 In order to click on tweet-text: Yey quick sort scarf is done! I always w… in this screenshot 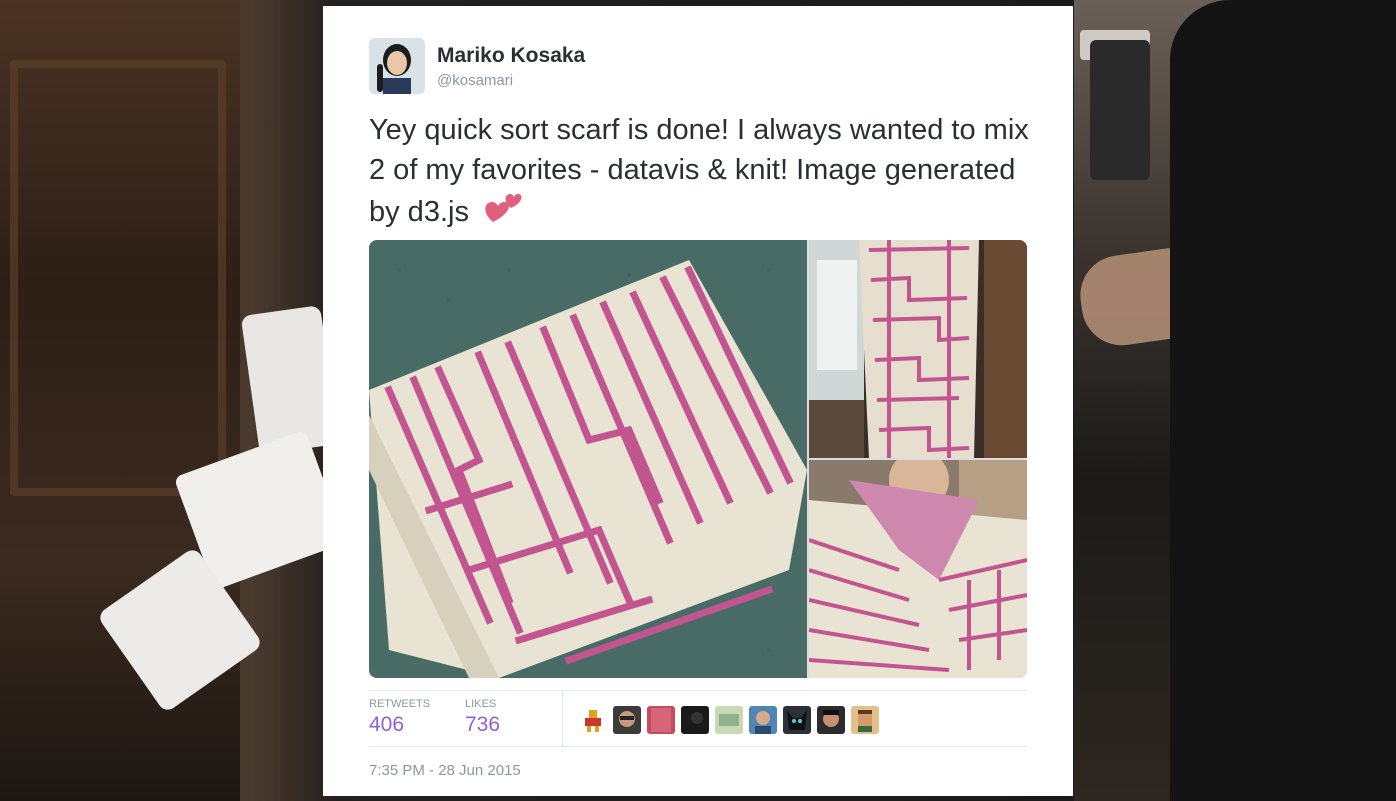, I will do `click(704, 173)`.